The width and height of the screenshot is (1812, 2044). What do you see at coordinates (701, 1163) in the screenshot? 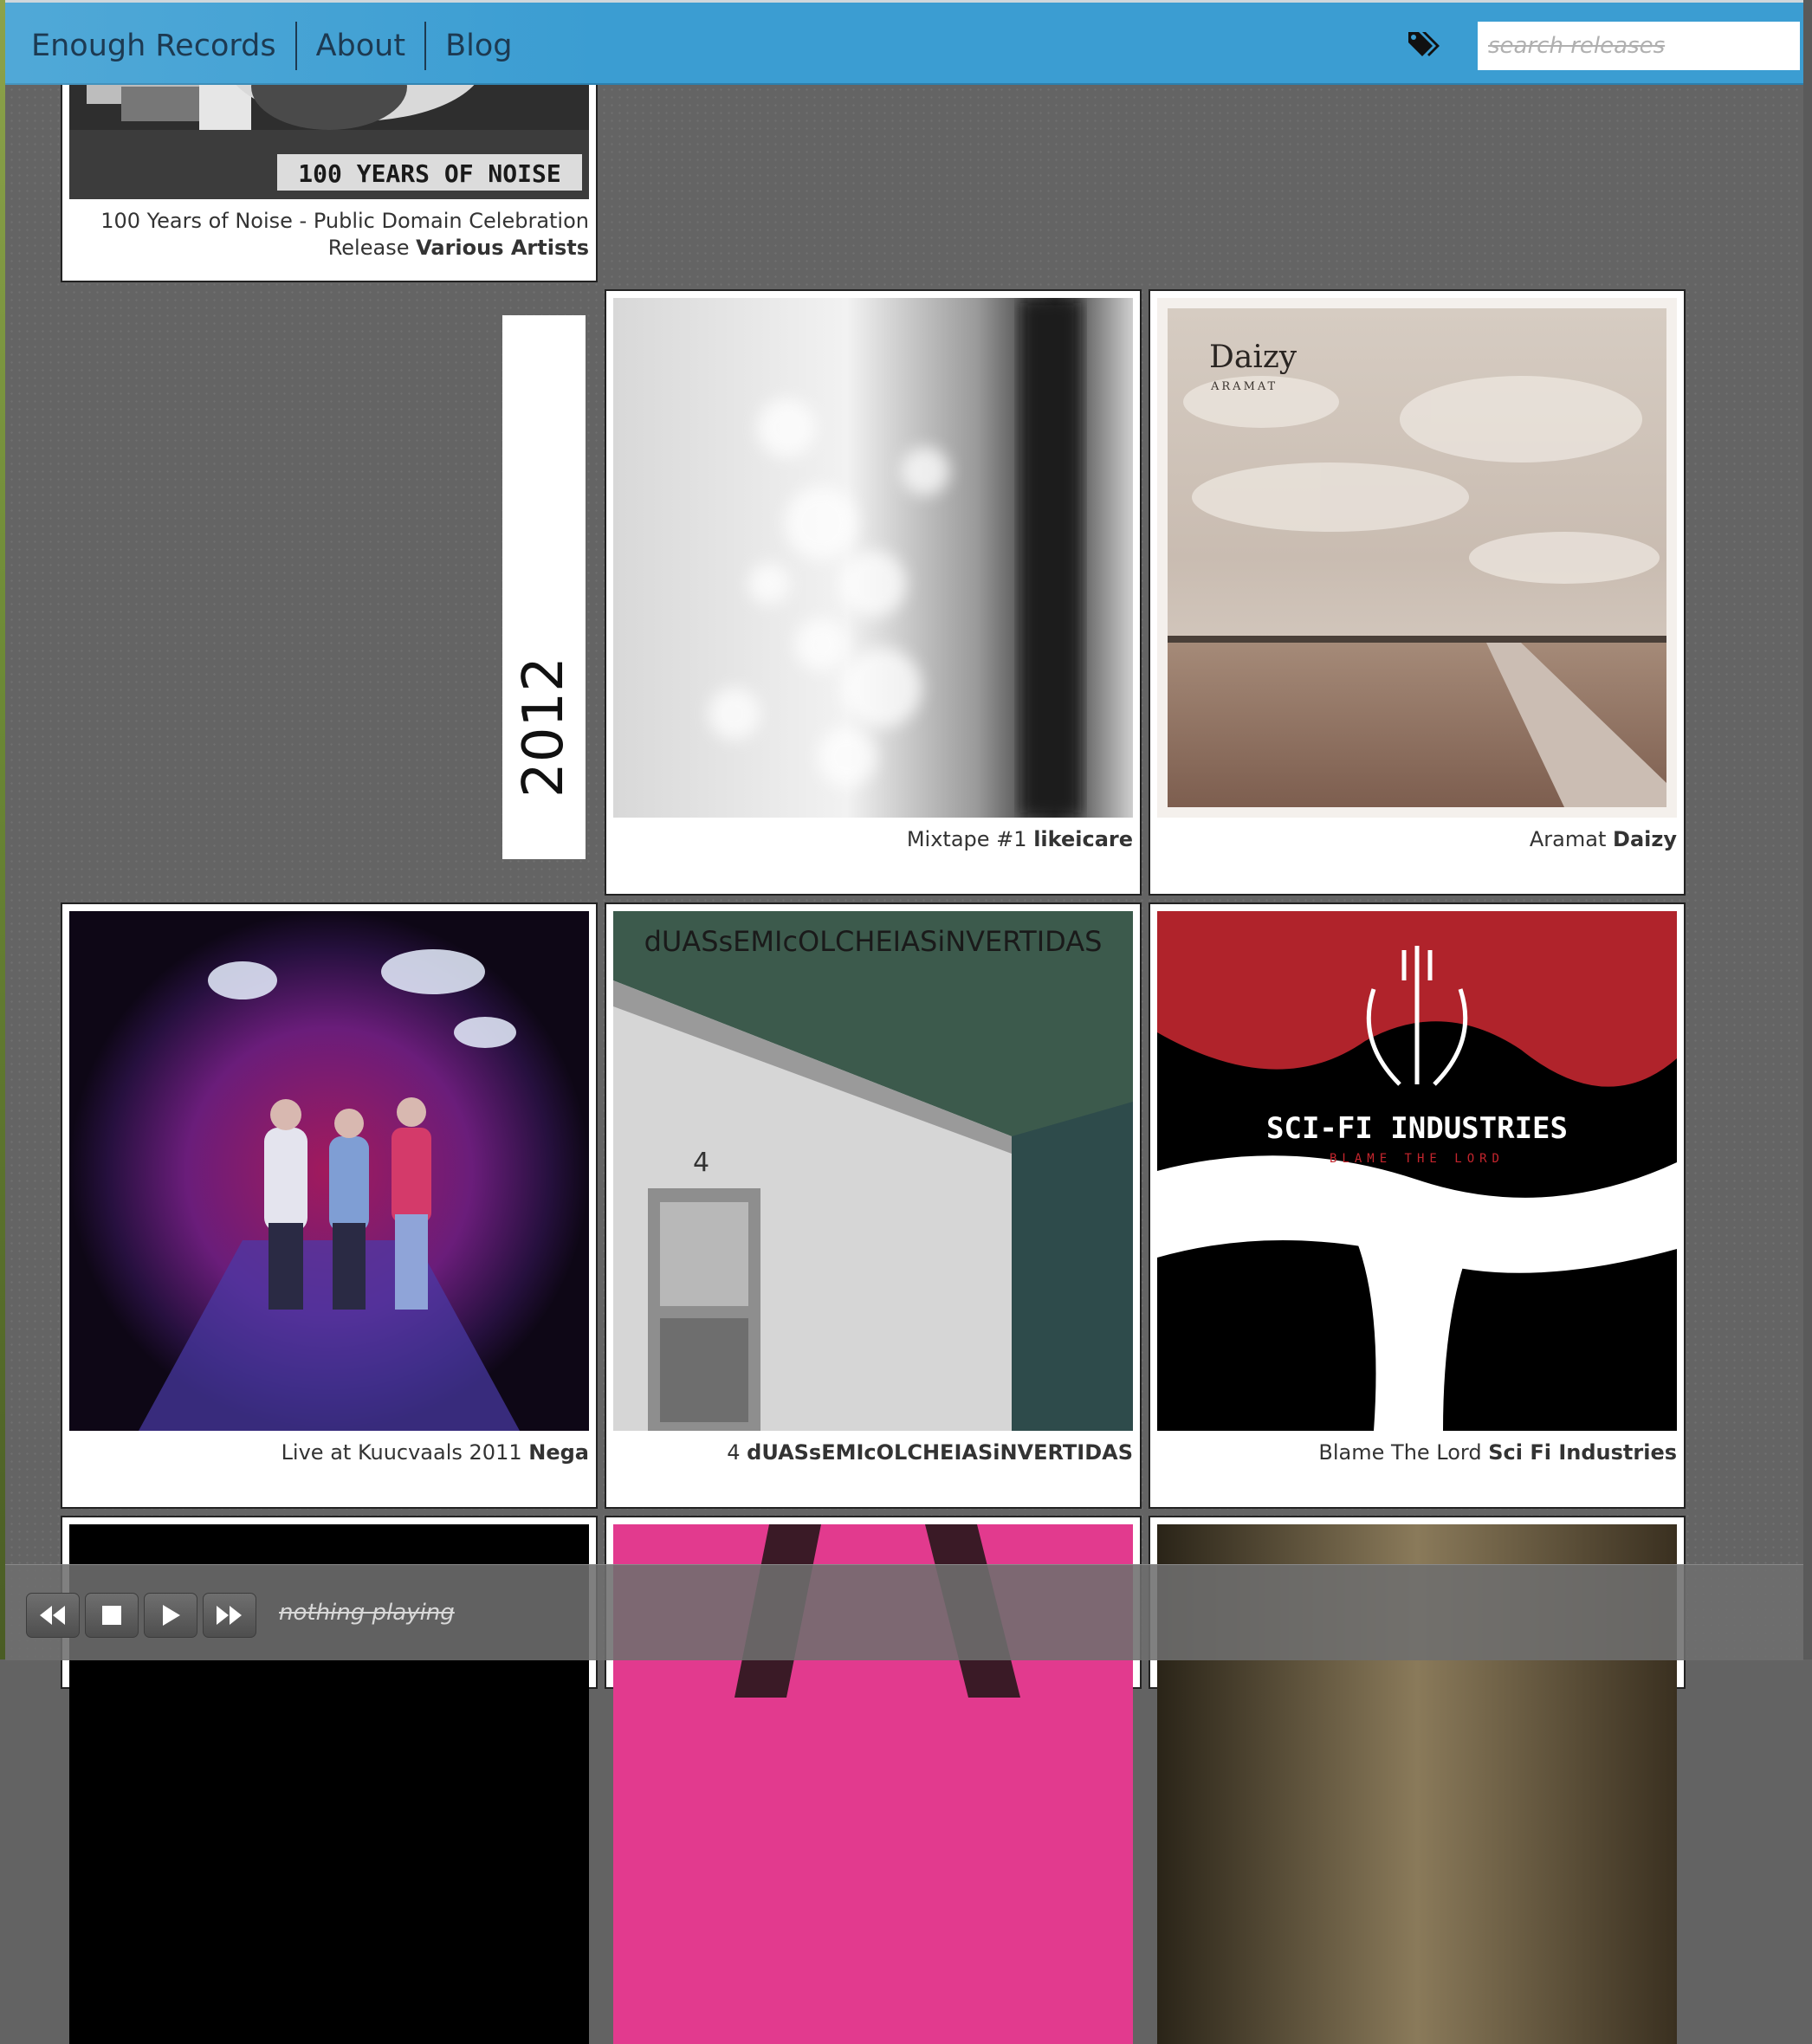
I see `svg-text: 4` at bounding box center [701, 1163].